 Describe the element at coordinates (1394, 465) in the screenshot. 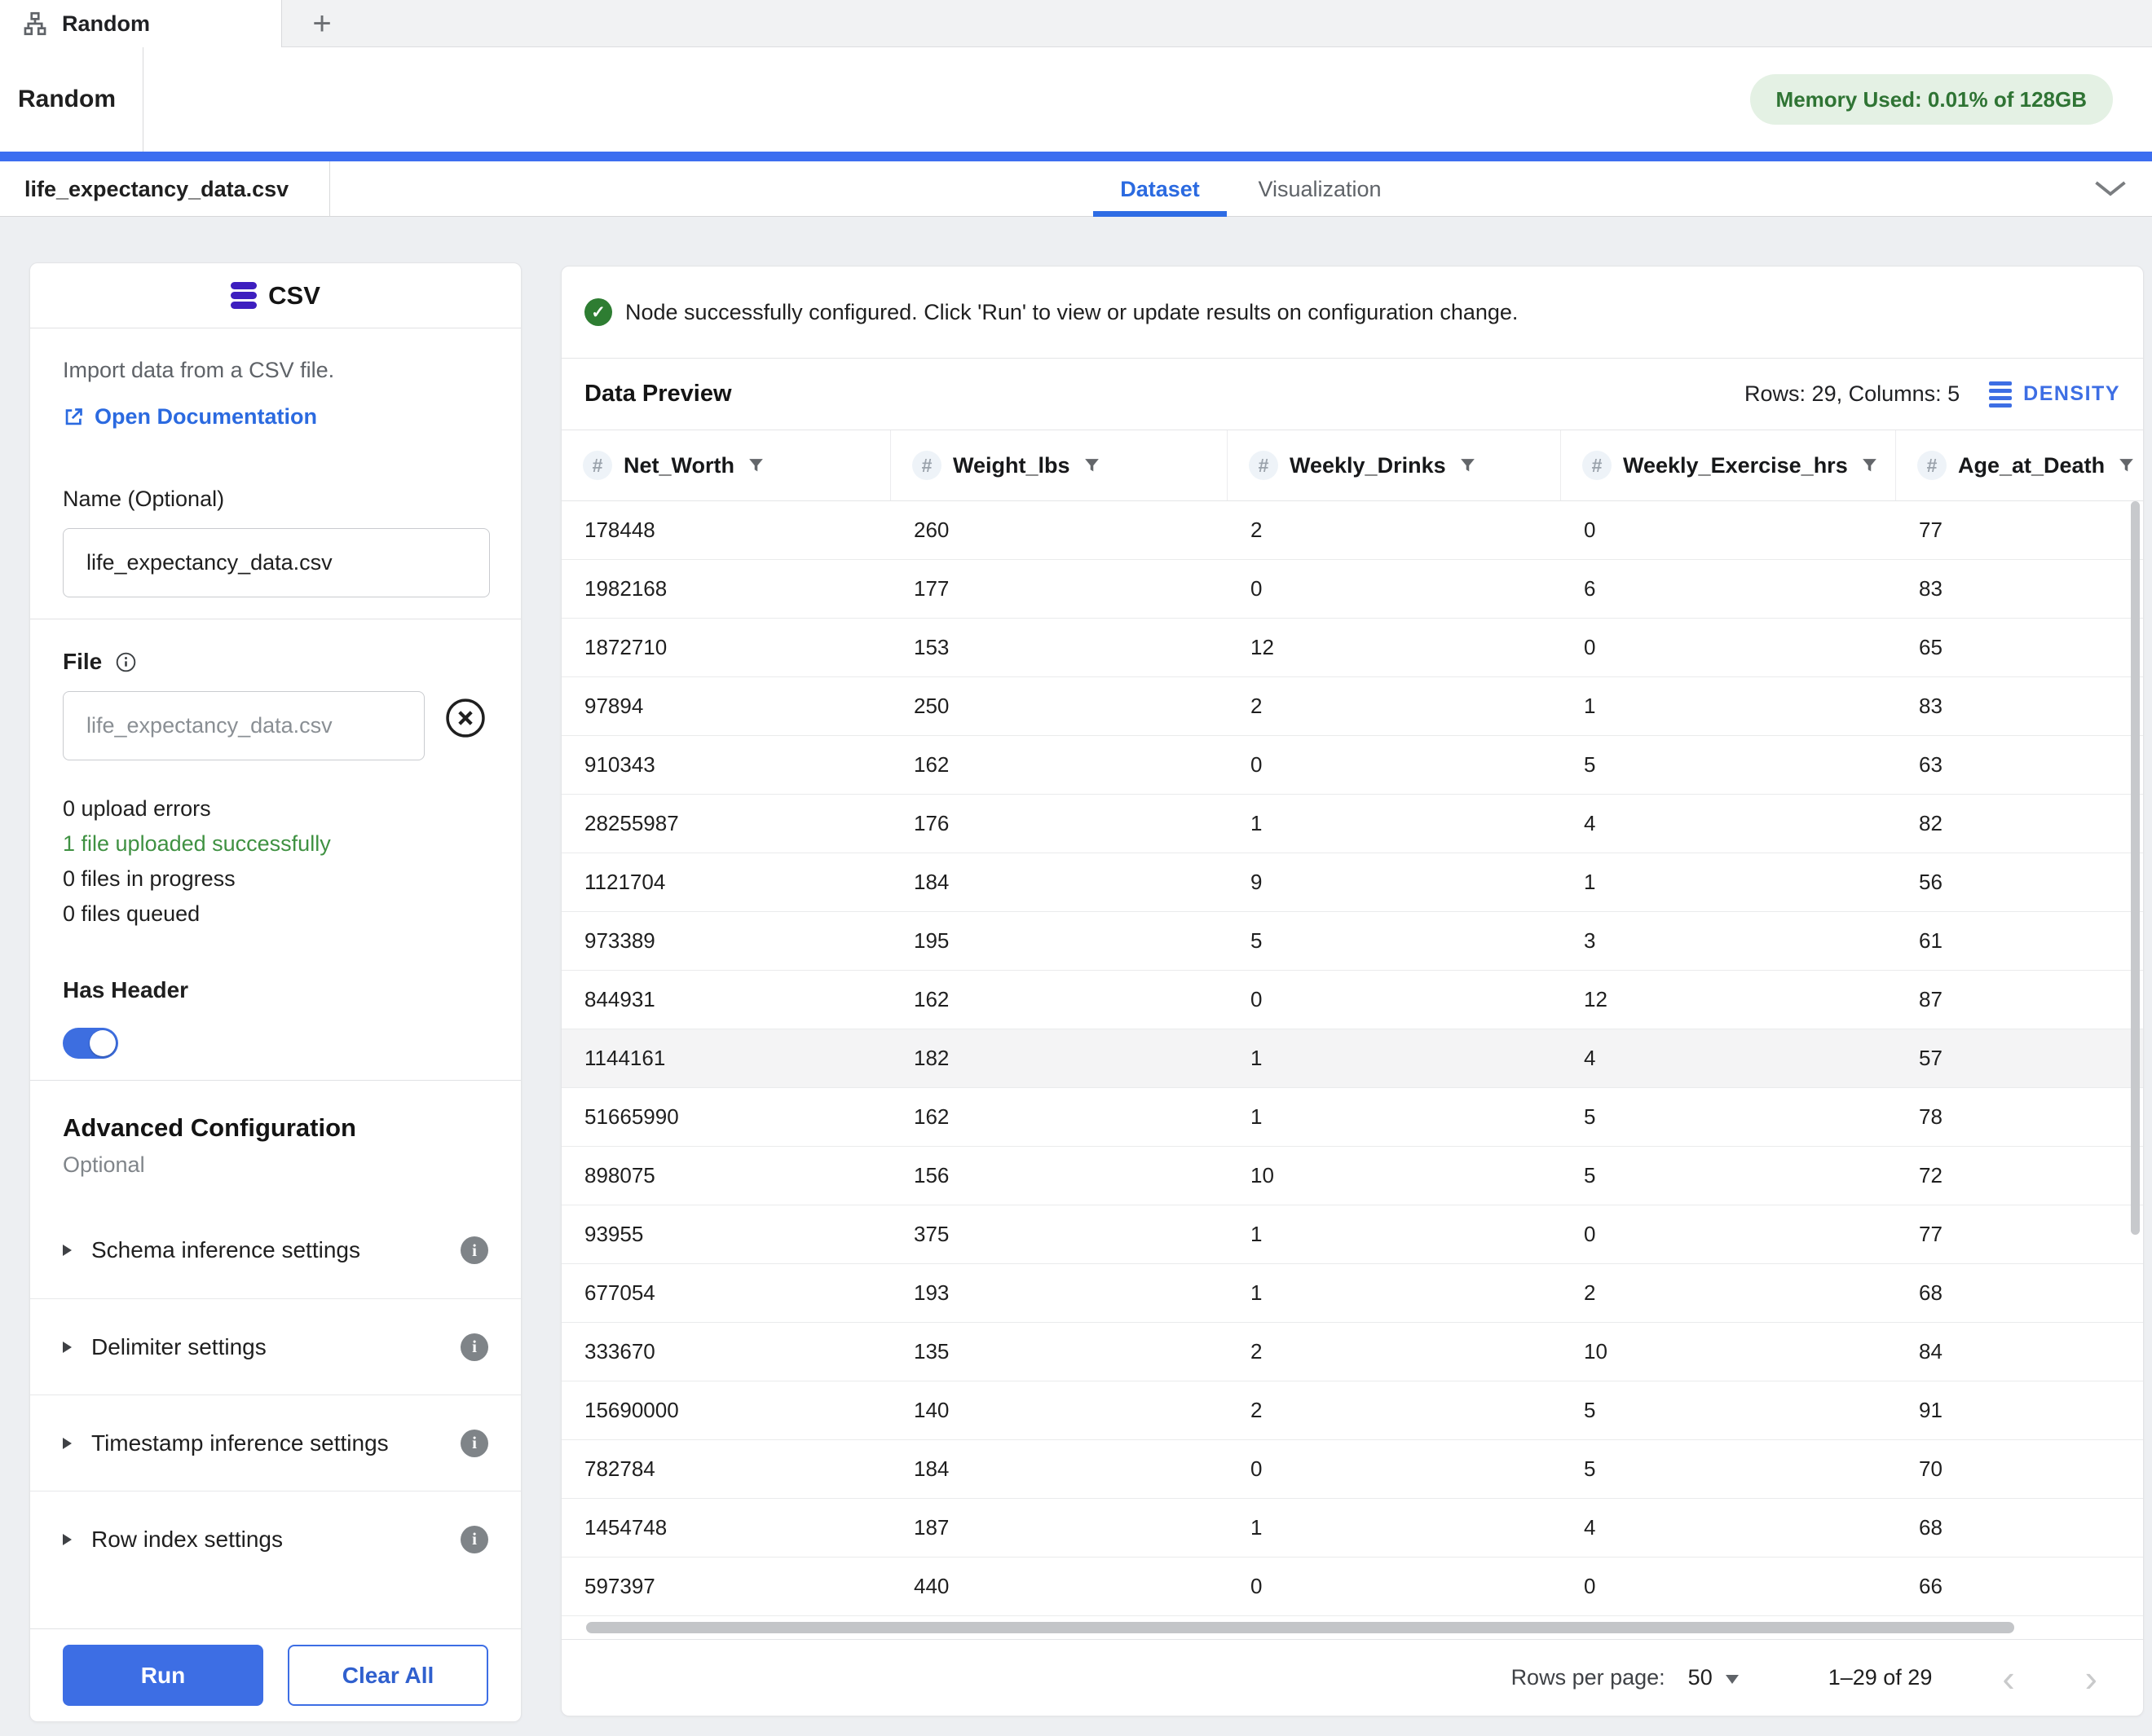

I see `column-header-weekly_drinks: # Weekly_Drinks` at that location.